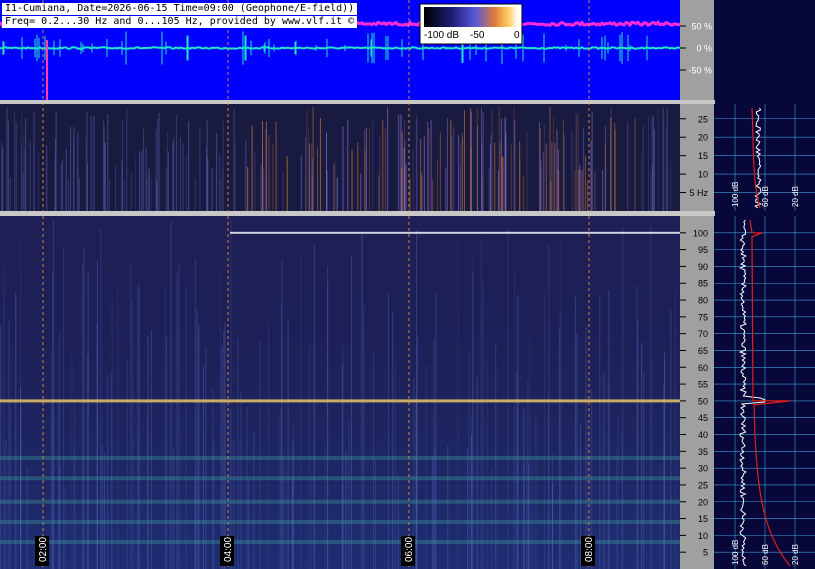 Image resolution: width=815 pixels, height=569 pixels. Describe the element at coordinates (340, 458) in the screenshot. I see `elf-band-schumann` at that location.